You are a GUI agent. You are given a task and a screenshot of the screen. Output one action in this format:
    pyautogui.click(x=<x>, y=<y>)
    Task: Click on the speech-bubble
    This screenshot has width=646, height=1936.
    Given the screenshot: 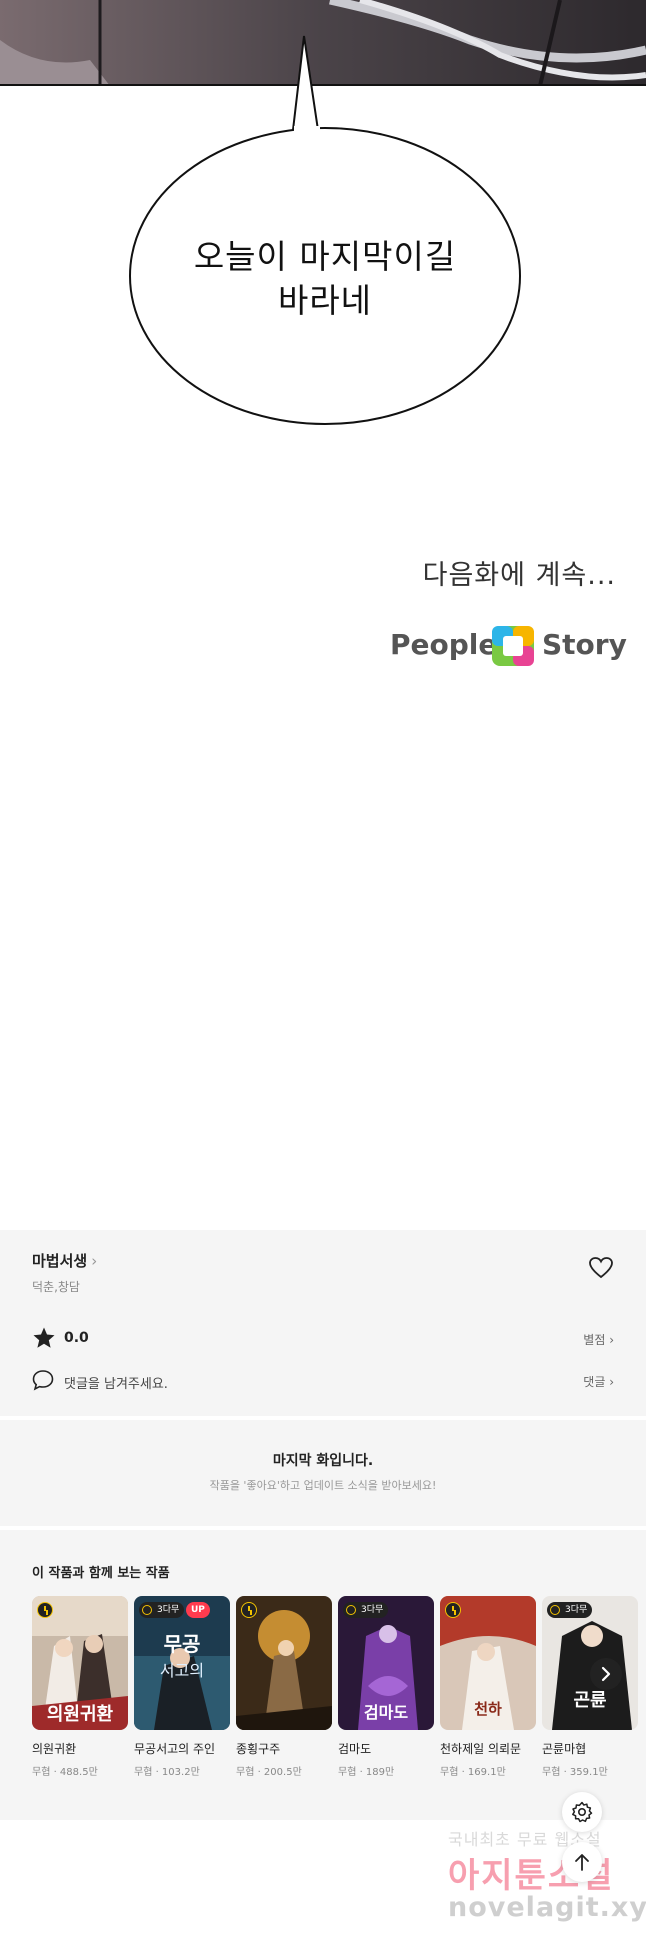 What is the action you would take?
    pyautogui.click(x=325, y=230)
    